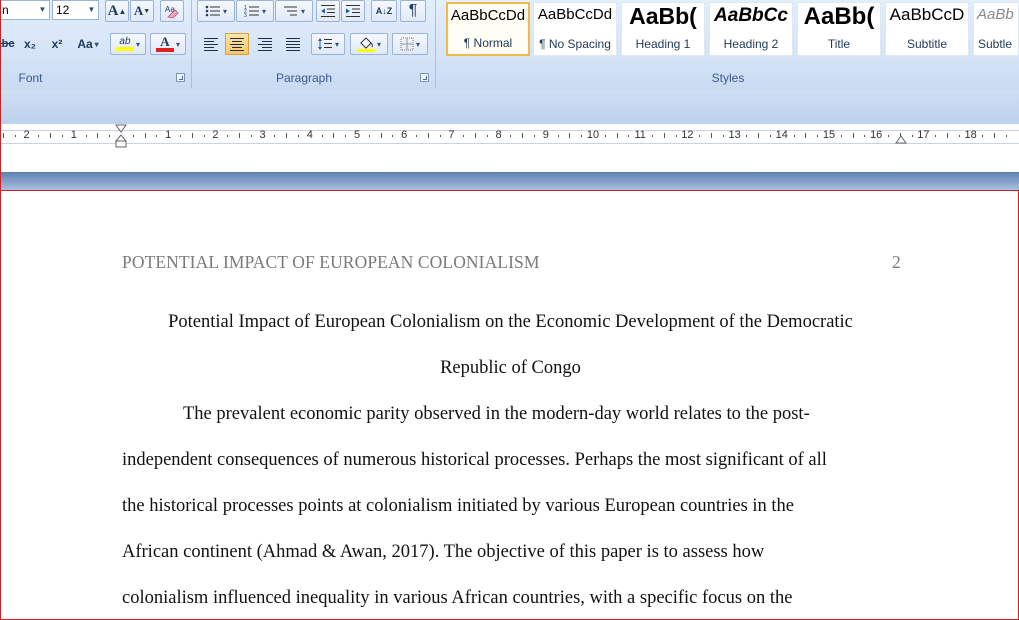 This screenshot has height=620, width=1019. Describe the element at coordinates (121, 137) in the screenshot. I see `first-line-indent-marker` at that location.